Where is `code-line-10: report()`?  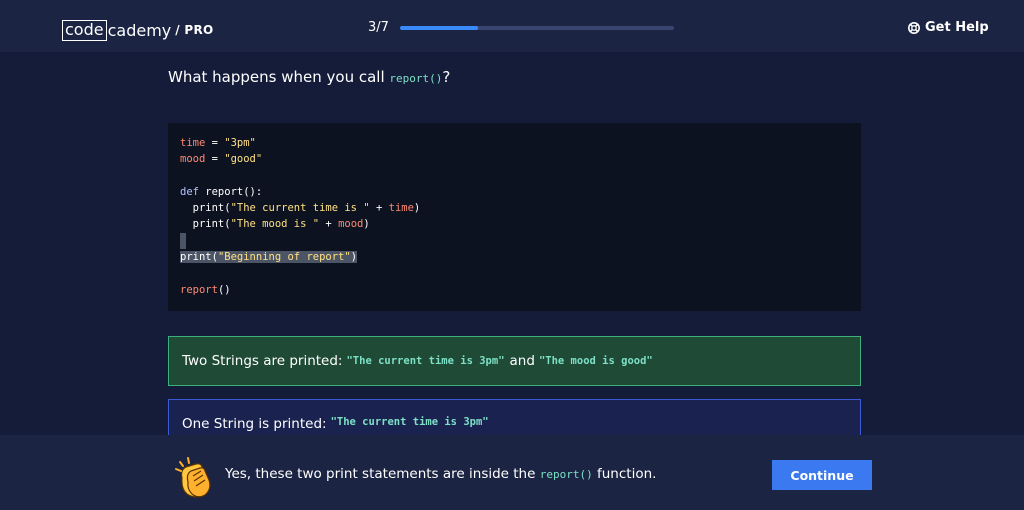 code-line-10: report() is located at coordinates (205, 290).